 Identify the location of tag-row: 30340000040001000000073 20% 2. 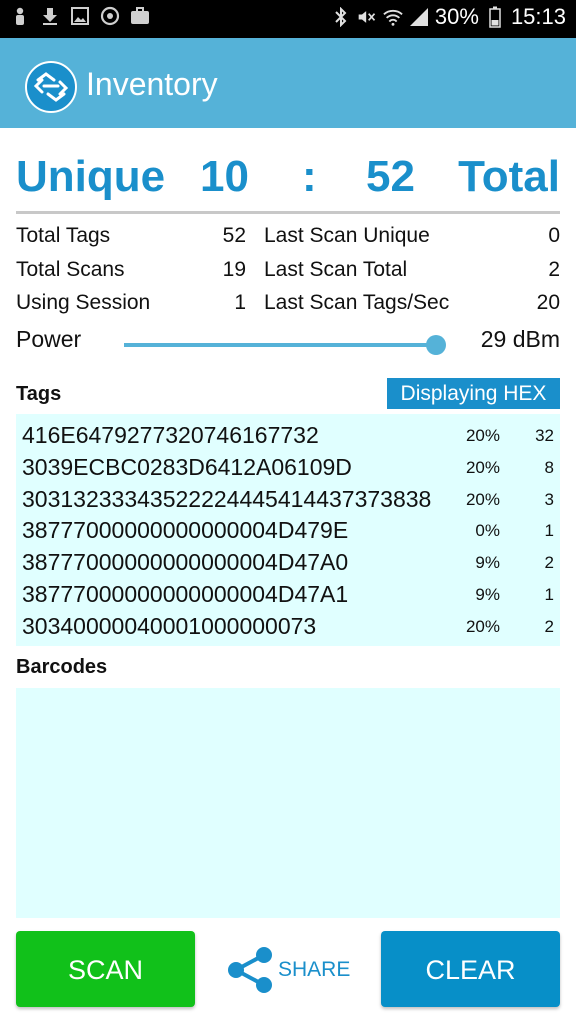
(288, 625).